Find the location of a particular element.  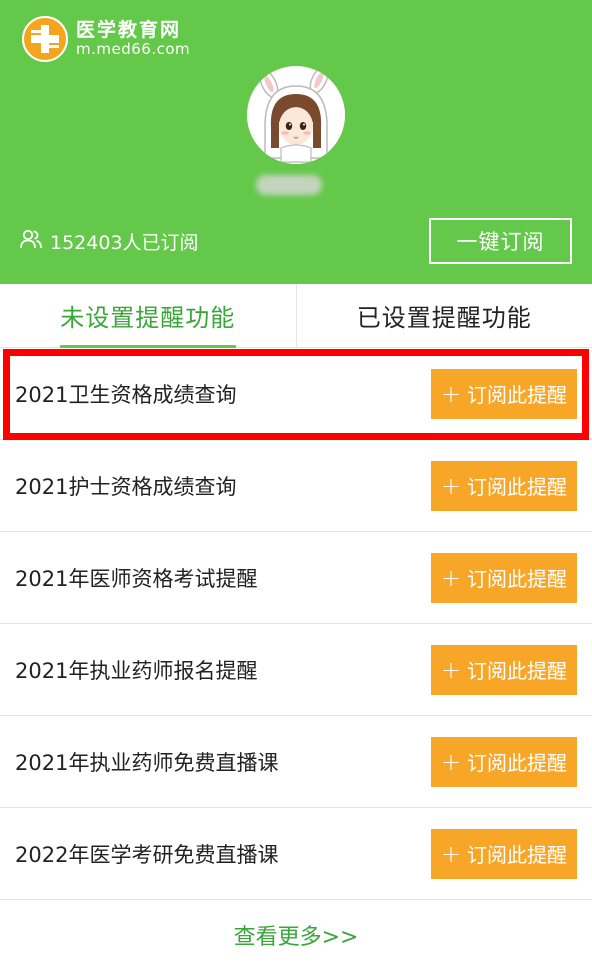

logo-name: 医学教育网 is located at coordinates (129, 30).